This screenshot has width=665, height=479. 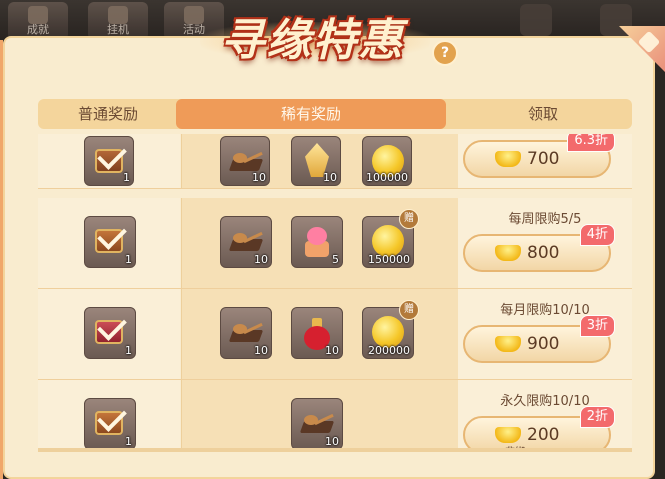 I want to click on tab-normal-rewards: 普通奖励, so click(x=108, y=114).